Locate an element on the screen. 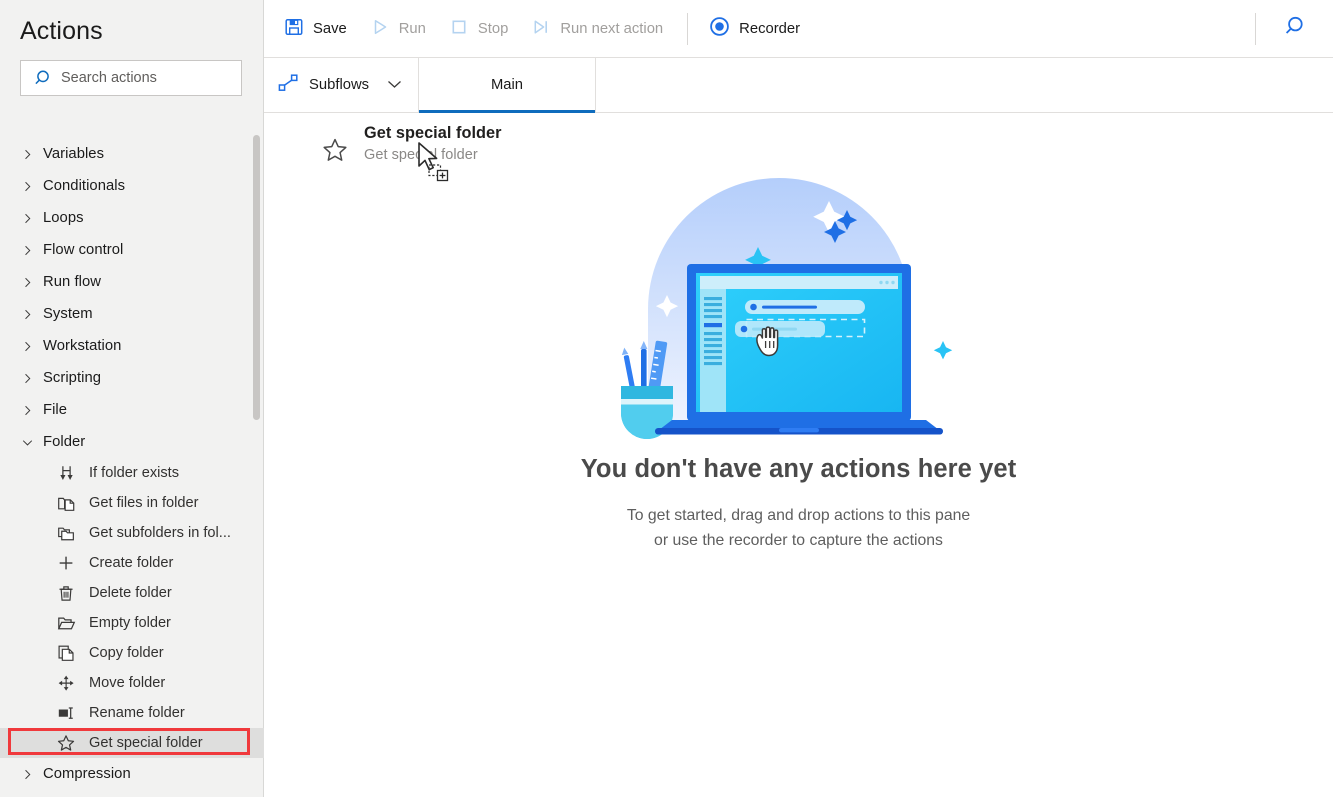  subflows-dropdown: Subflows is located at coordinates (341, 85).